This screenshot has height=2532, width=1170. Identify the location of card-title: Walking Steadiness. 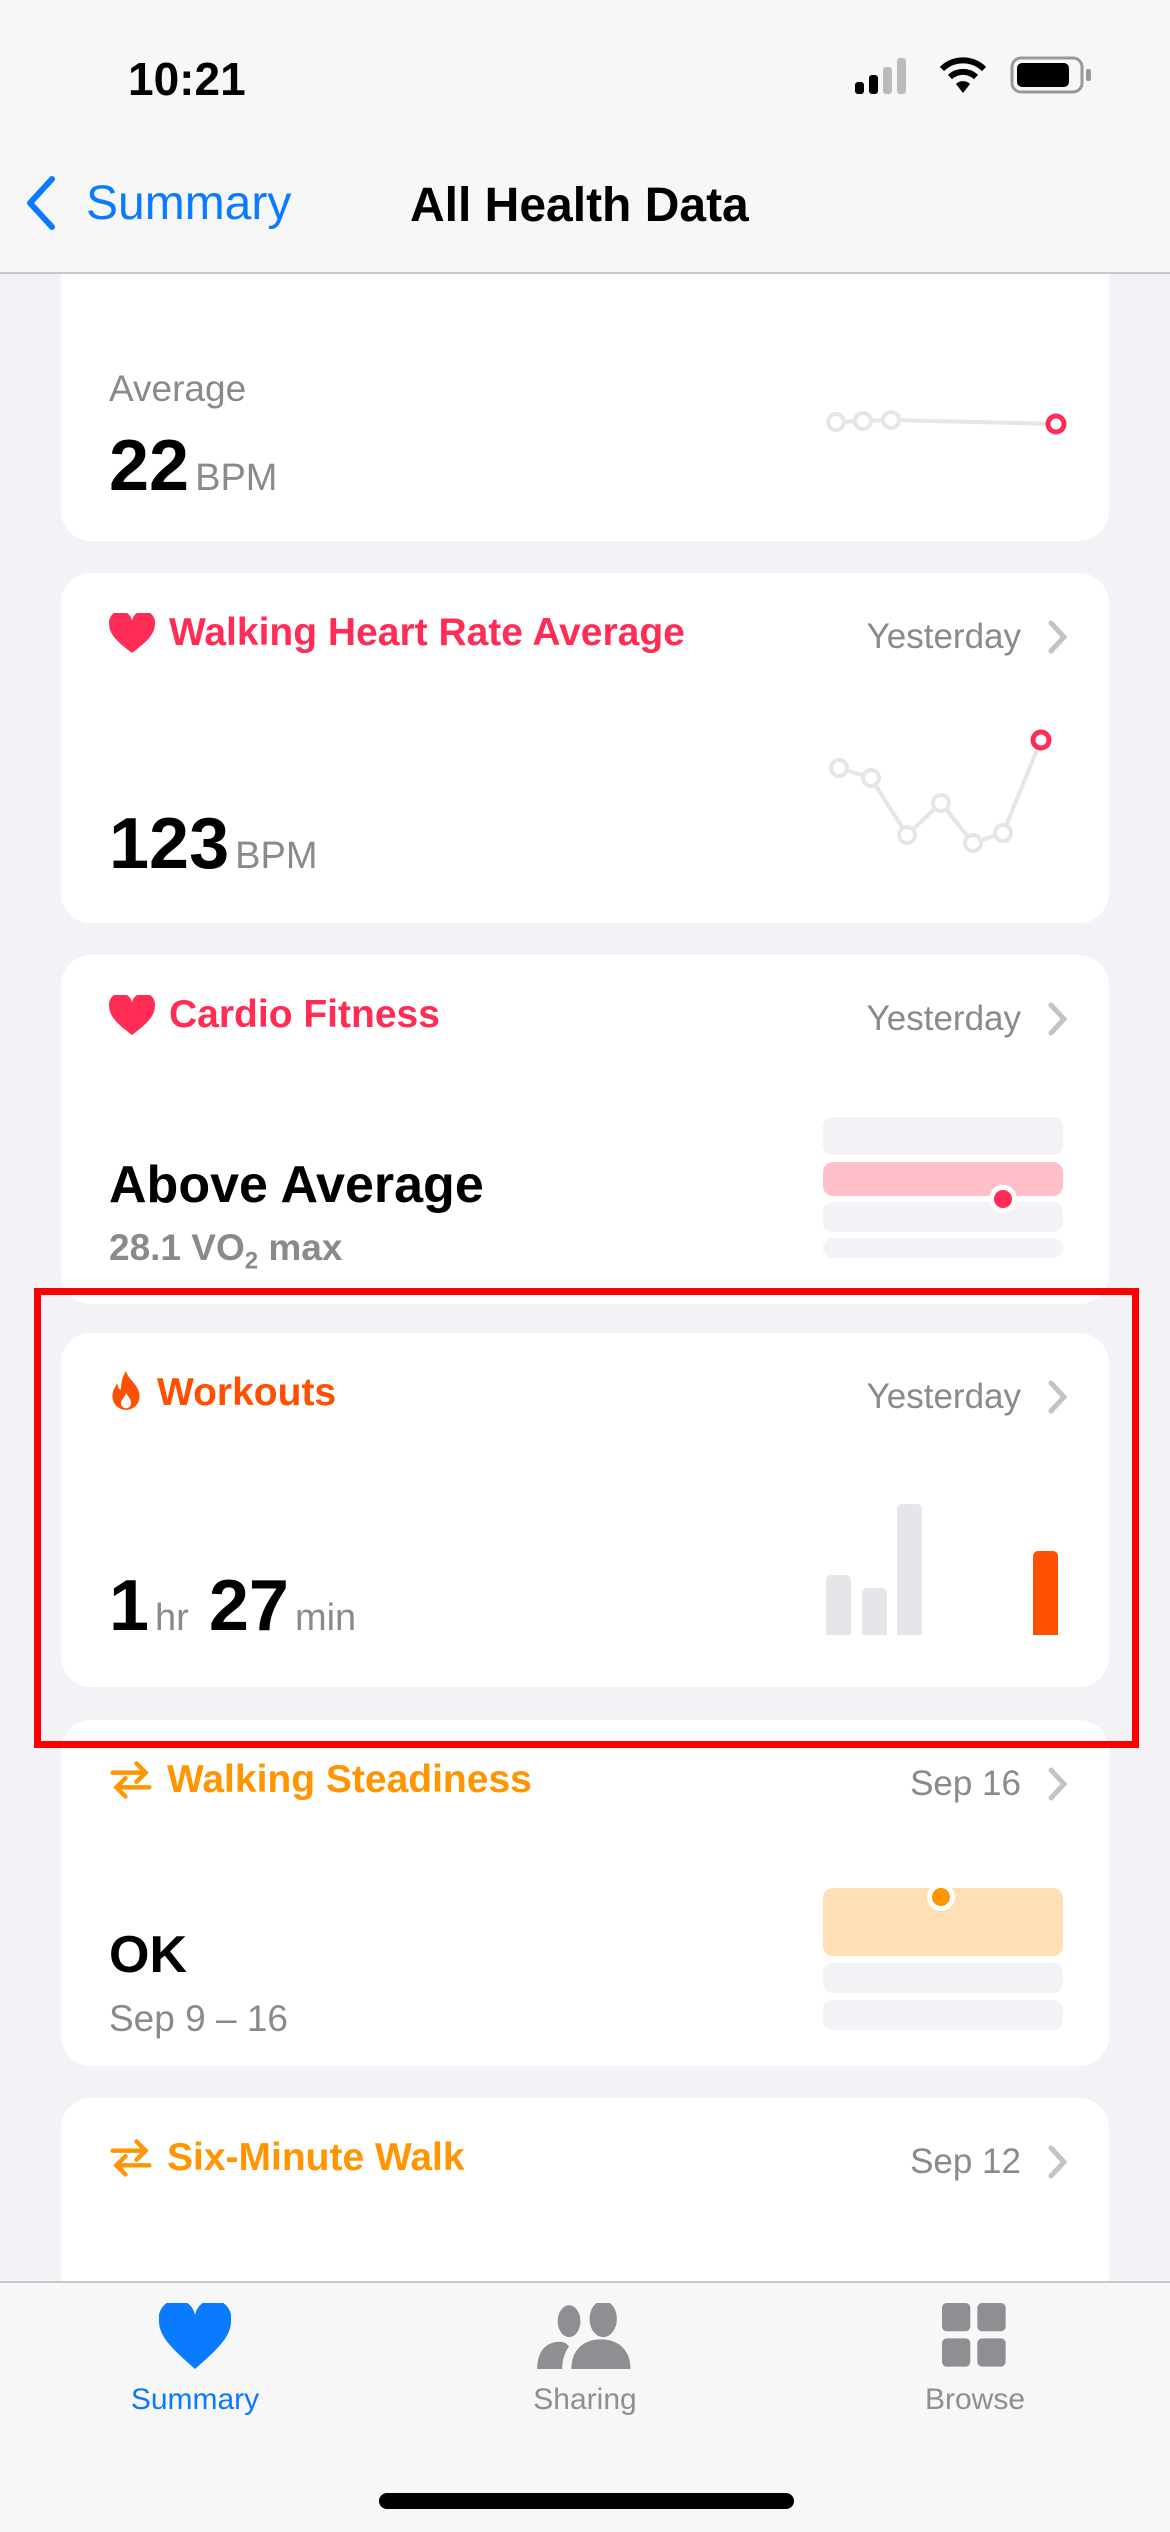
(349, 1779).